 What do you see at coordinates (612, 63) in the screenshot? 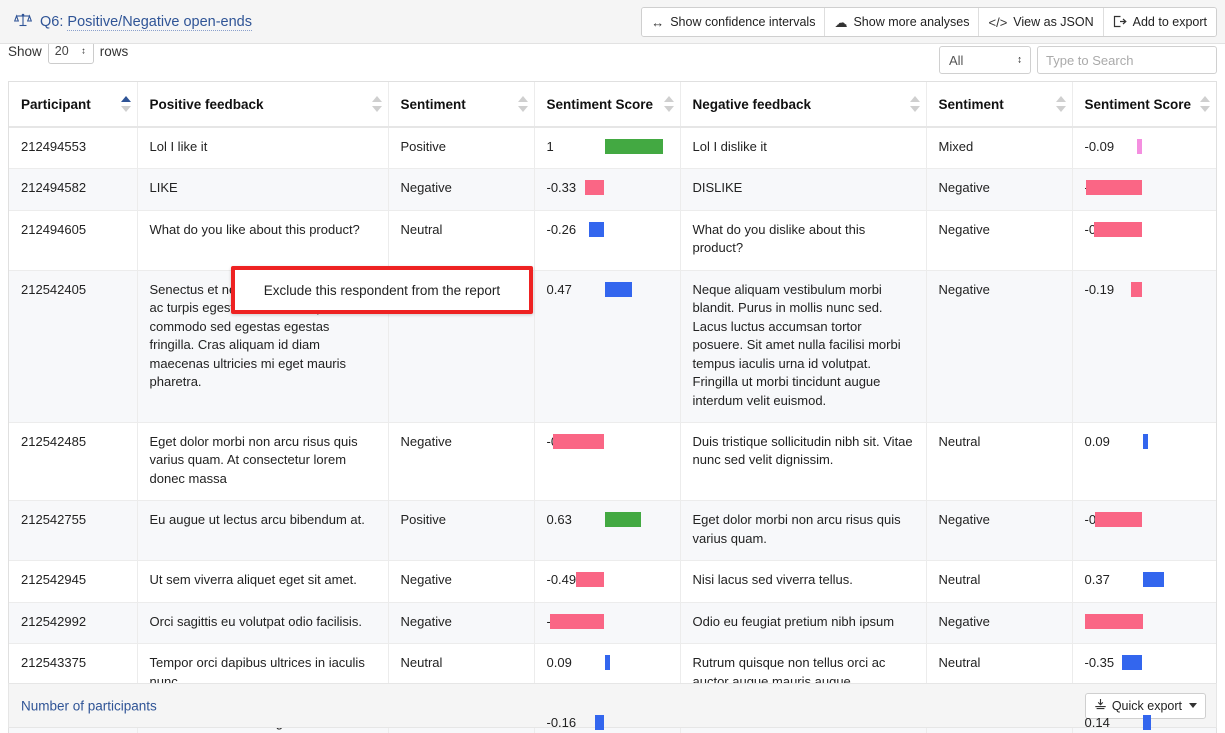
I see `table-controls: Show 20 ↕ rows All ↕` at bounding box center [612, 63].